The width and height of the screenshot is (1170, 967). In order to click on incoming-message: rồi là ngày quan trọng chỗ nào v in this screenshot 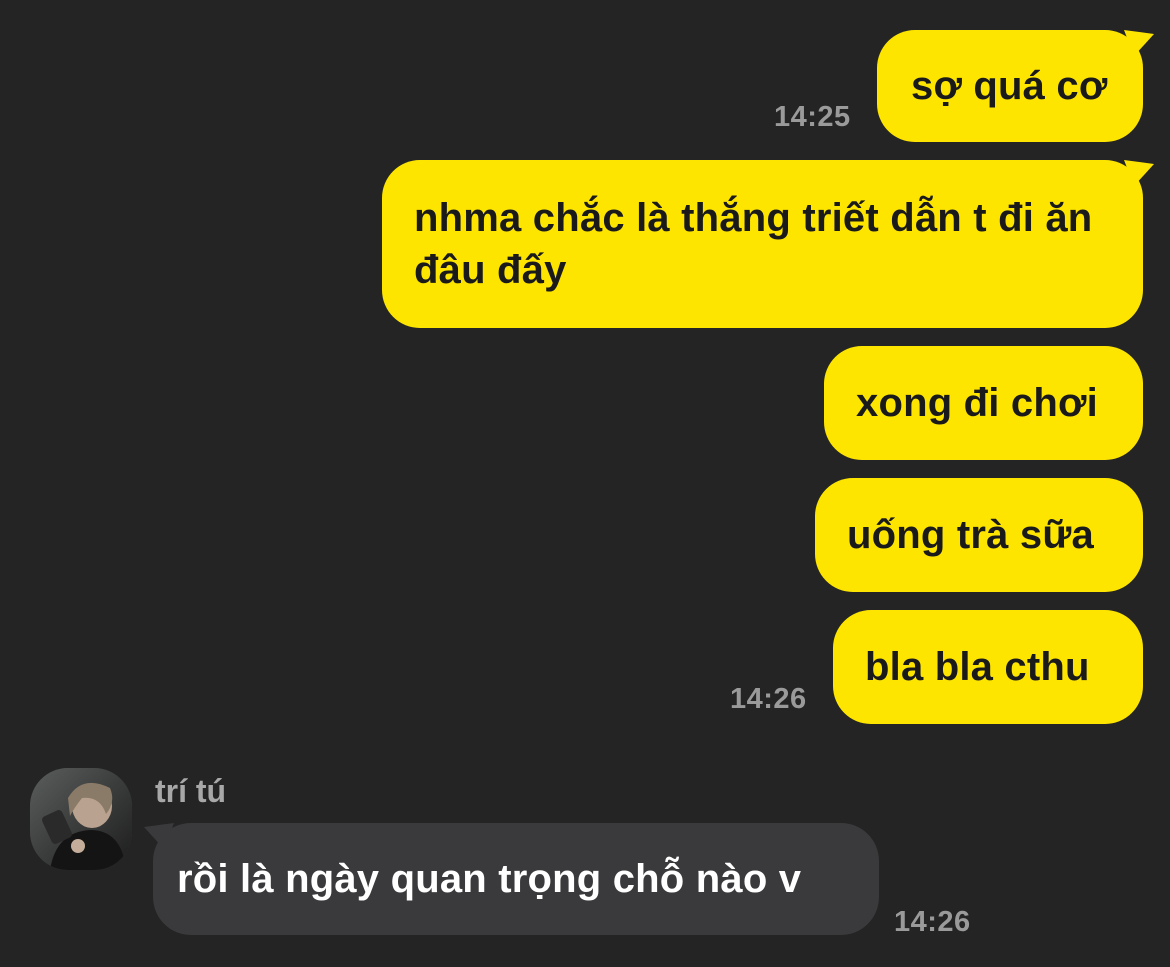, I will do `click(516, 879)`.